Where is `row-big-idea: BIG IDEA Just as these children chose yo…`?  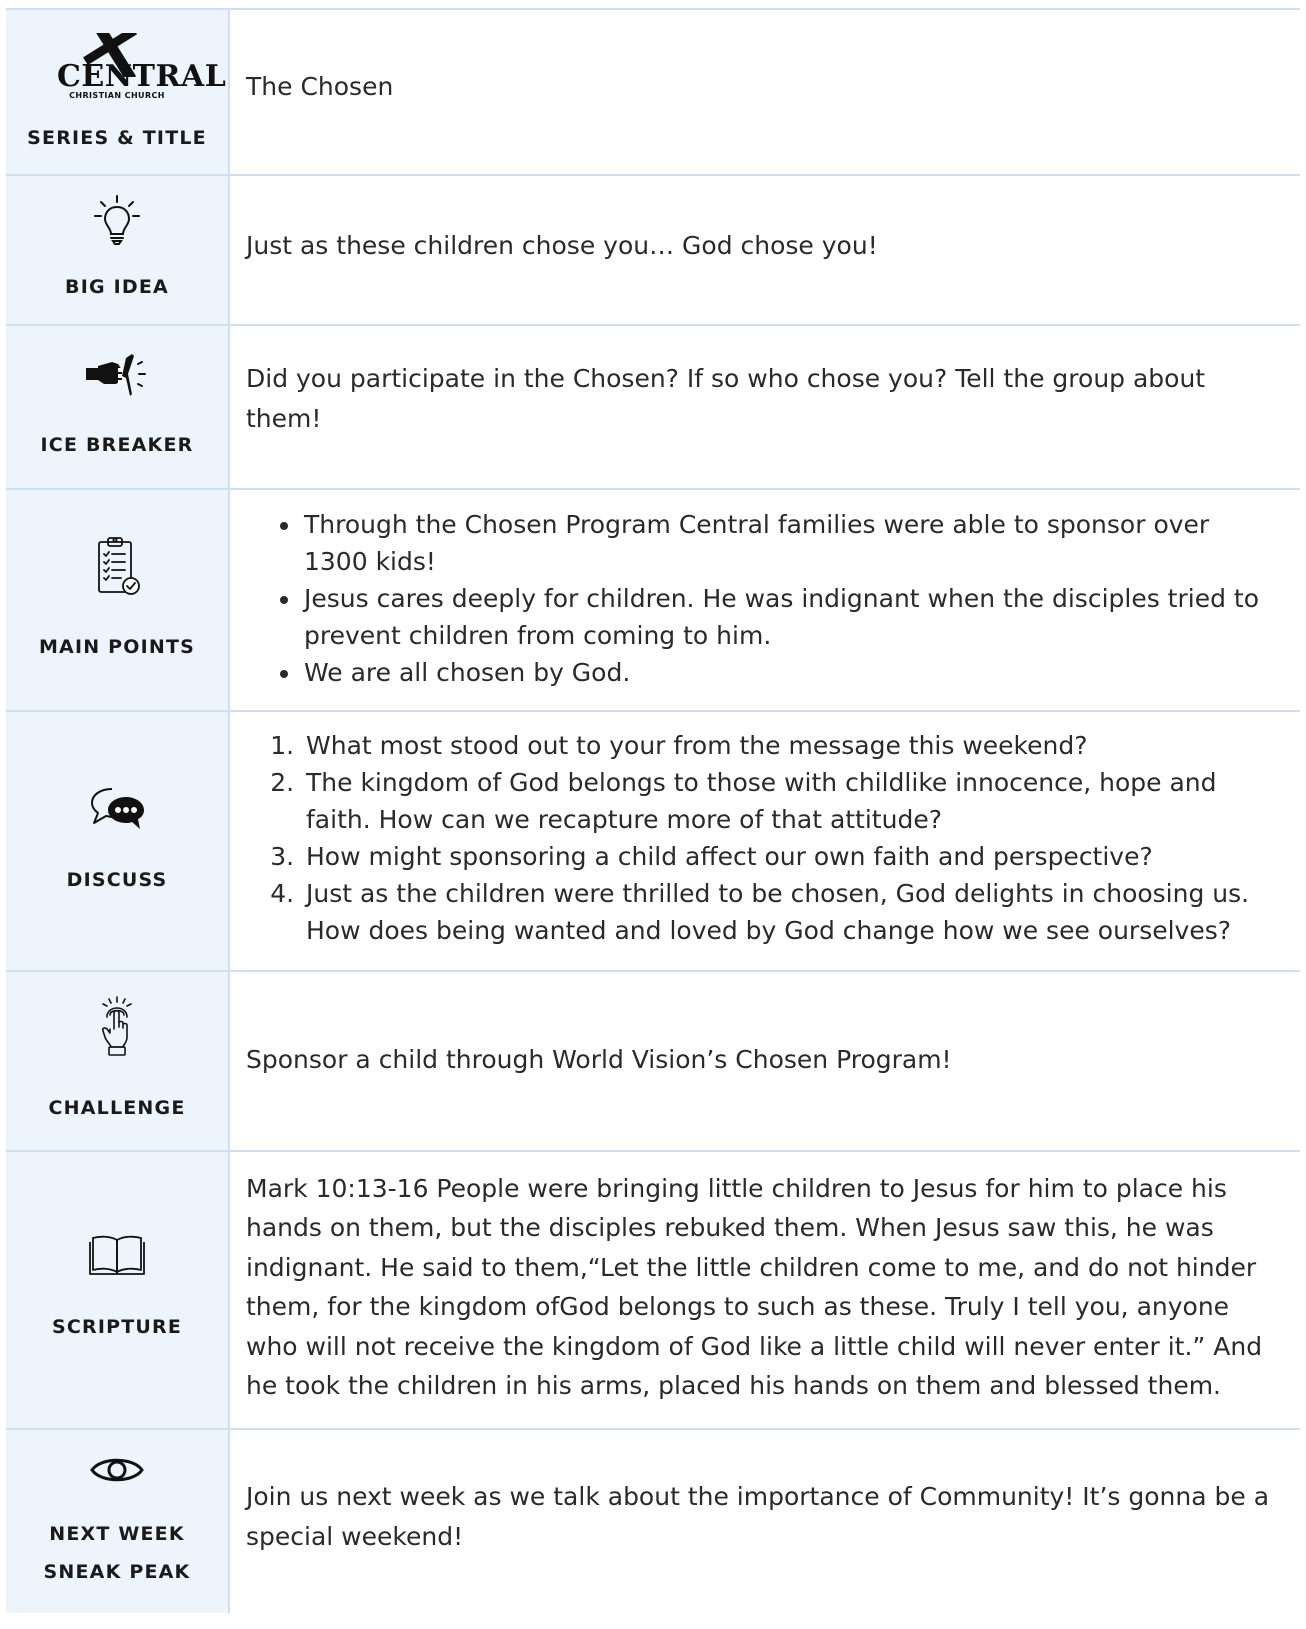 row-big-idea: BIG IDEA Just as these children chose yo… is located at coordinates (653, 249).